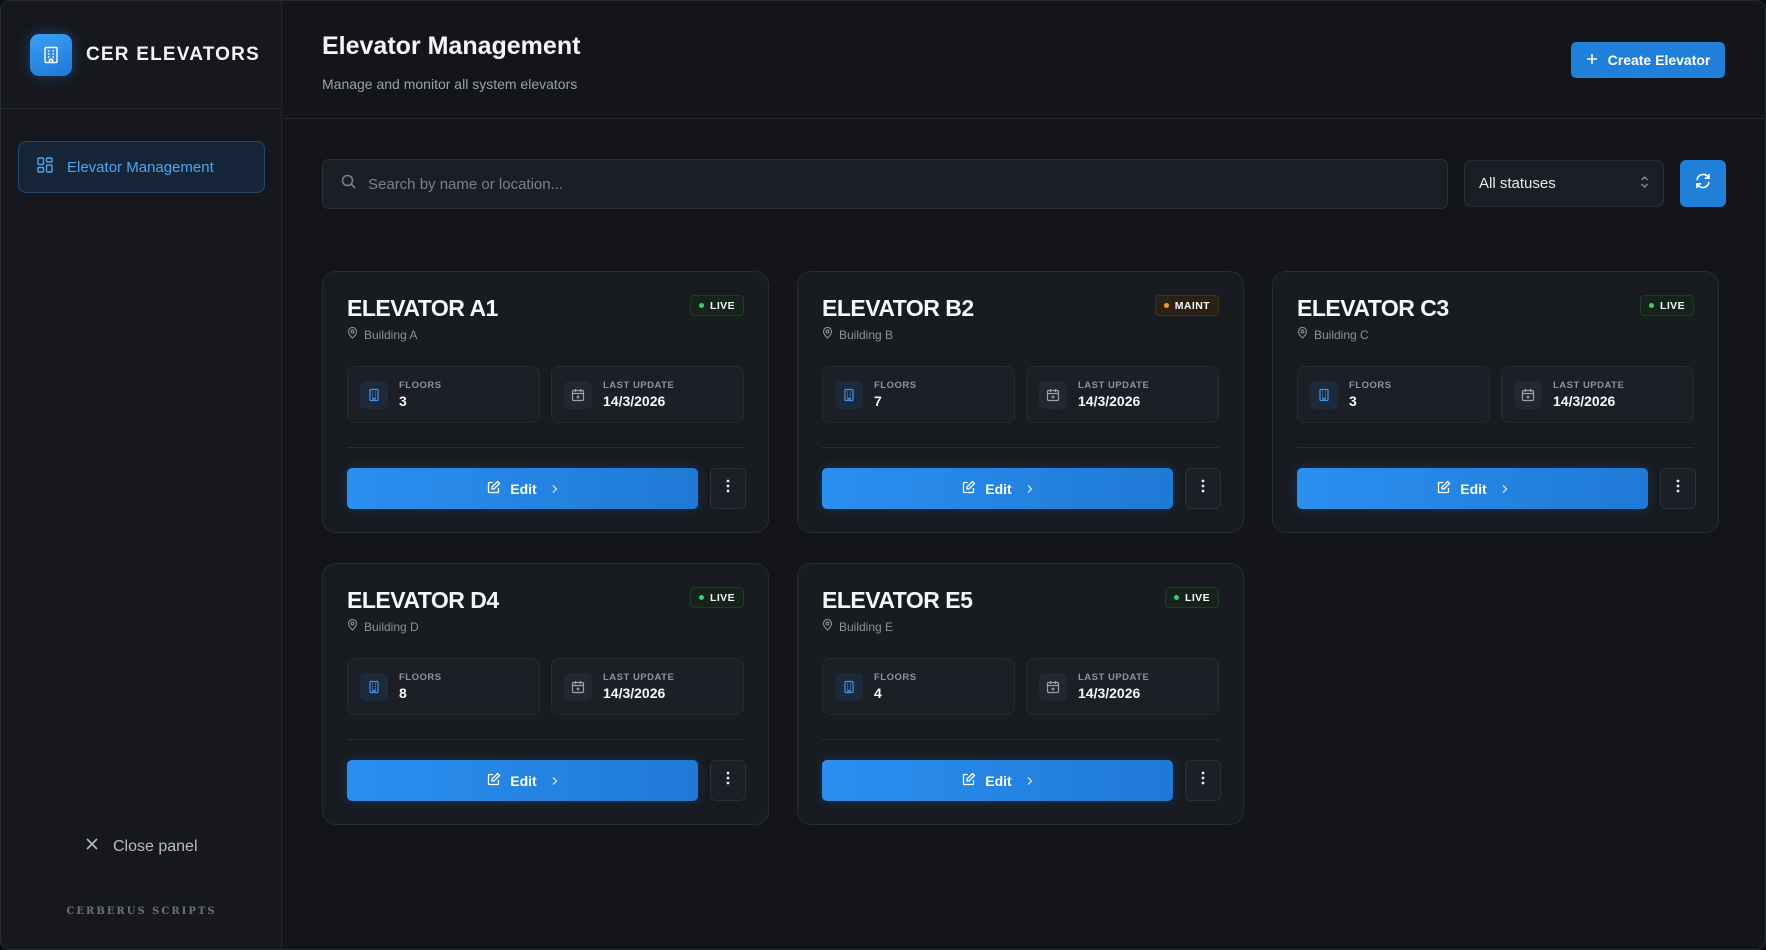 The image size is (1766, 950). I want to click on footer-brand: CERBERUS SCRIPTS, so click(141, 911).